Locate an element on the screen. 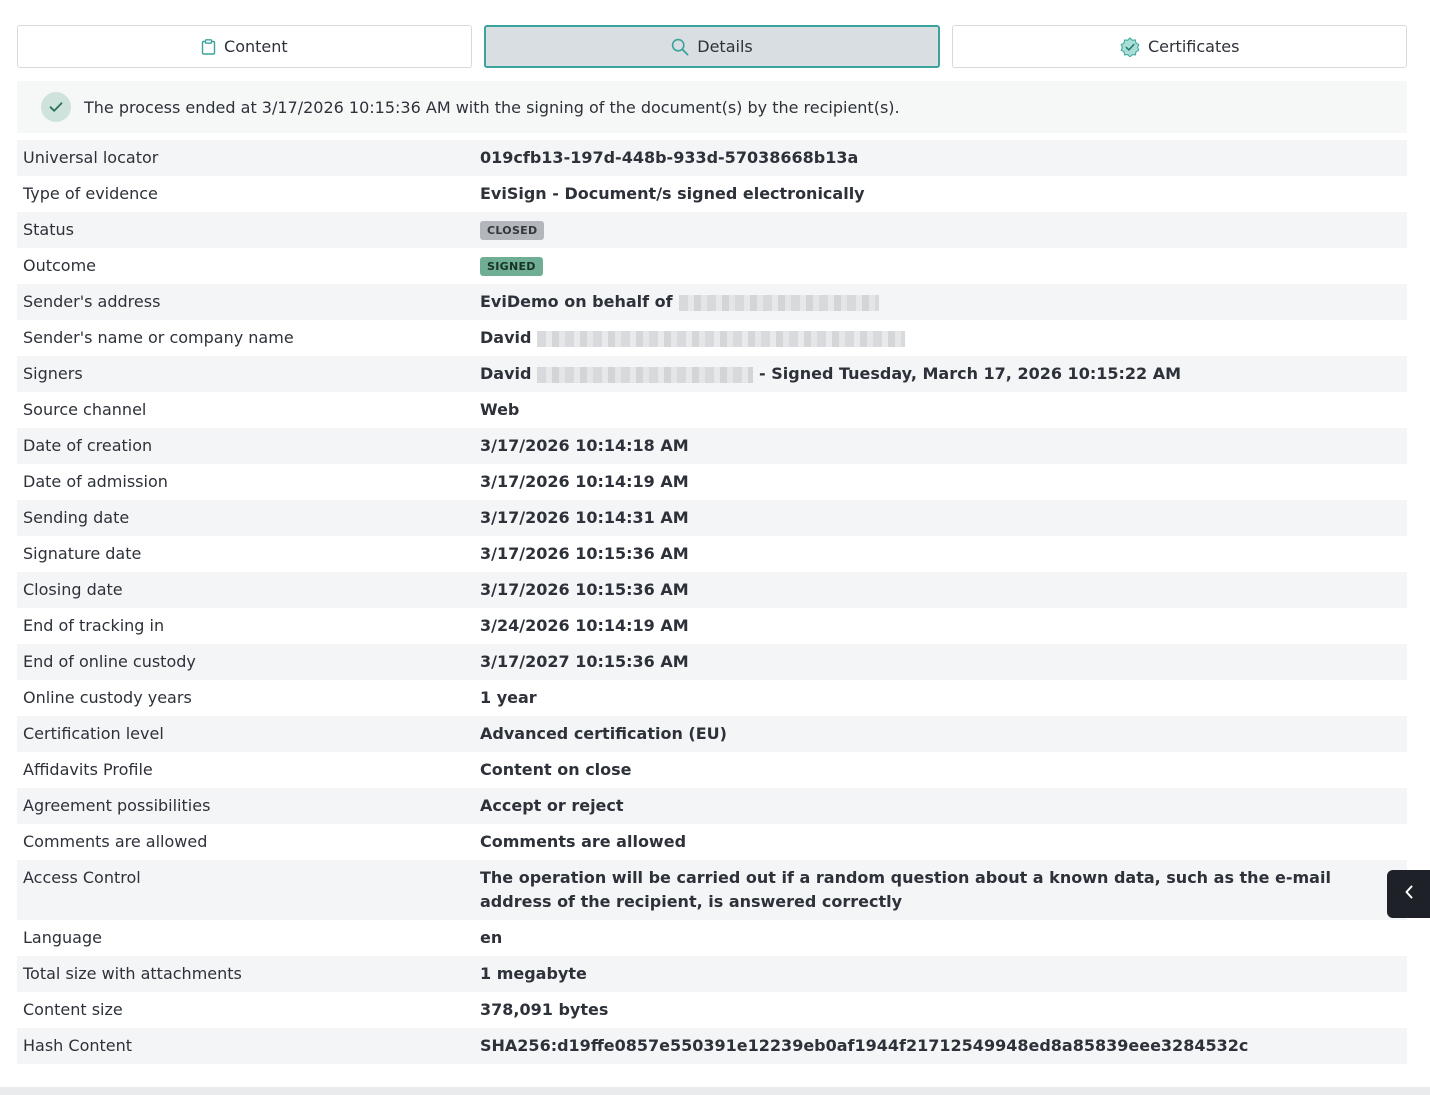 The image size is (1430, 1095). redacted-email is located at coordinates (778, 302).